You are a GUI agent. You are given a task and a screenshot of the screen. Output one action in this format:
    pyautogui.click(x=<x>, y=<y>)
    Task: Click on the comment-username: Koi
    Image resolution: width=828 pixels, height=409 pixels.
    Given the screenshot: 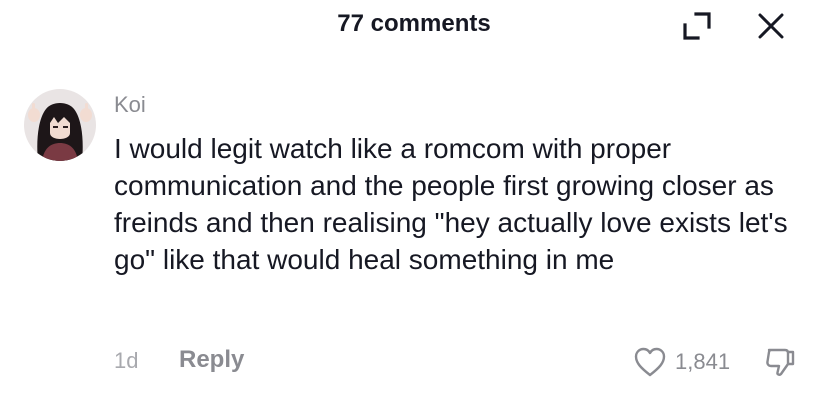 What is the action you would take?
    pyautogui.click(x=130, y=105)
    